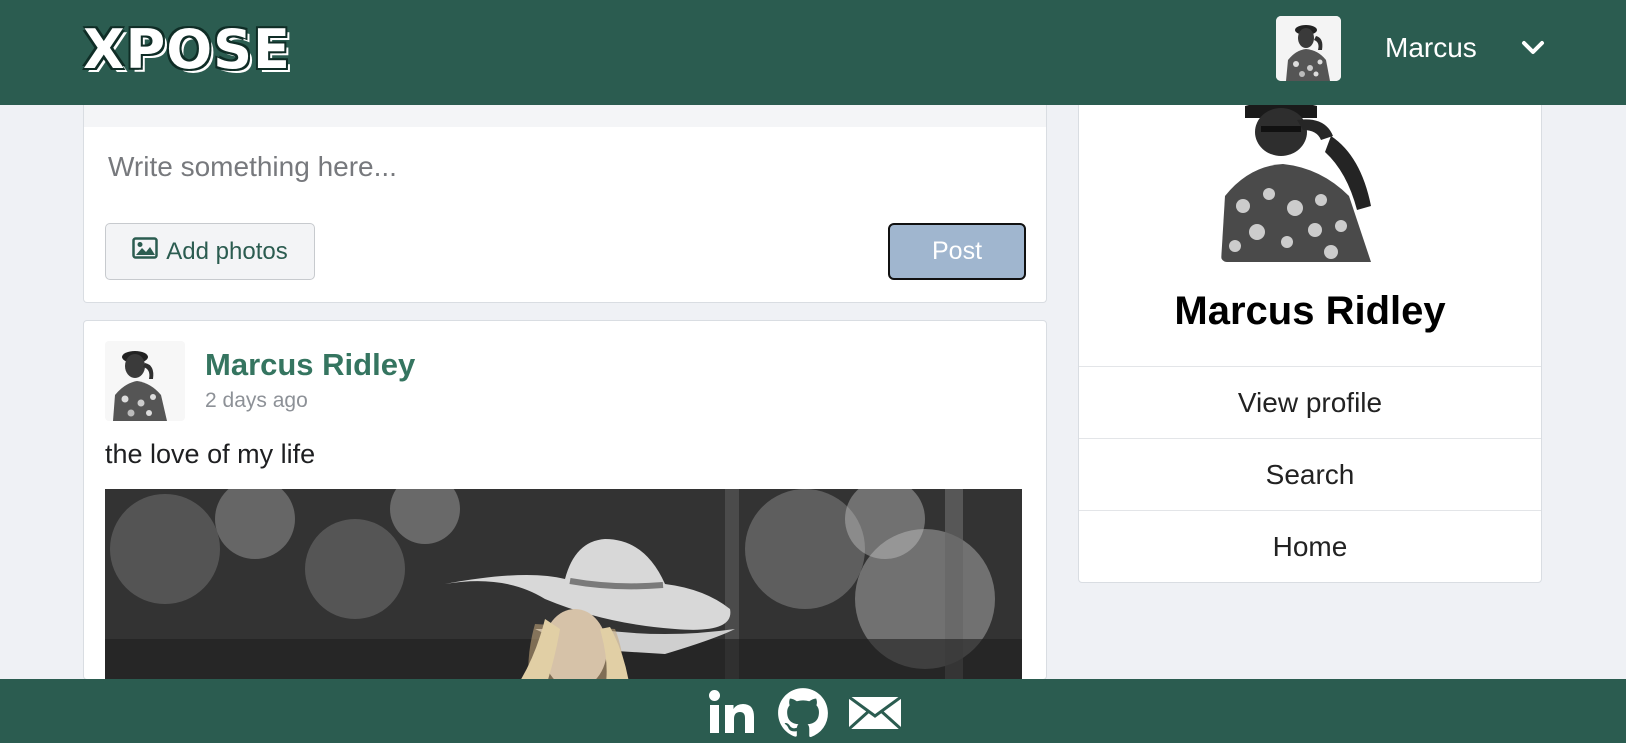  I want to click on menu-item-search: Search, so click(1310, 474).